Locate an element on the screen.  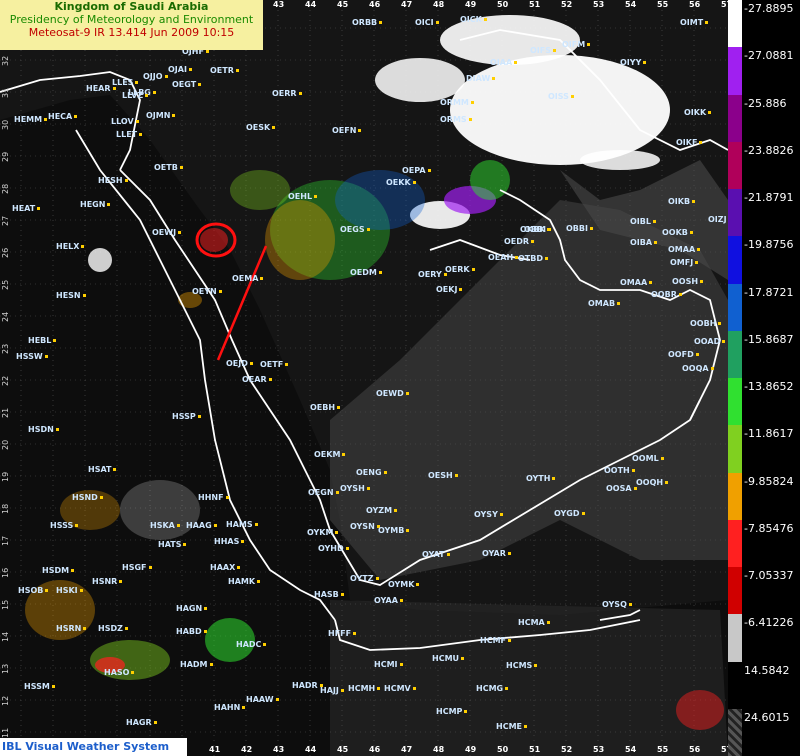
station-label: HEMM is located at coordinates (31, 119).